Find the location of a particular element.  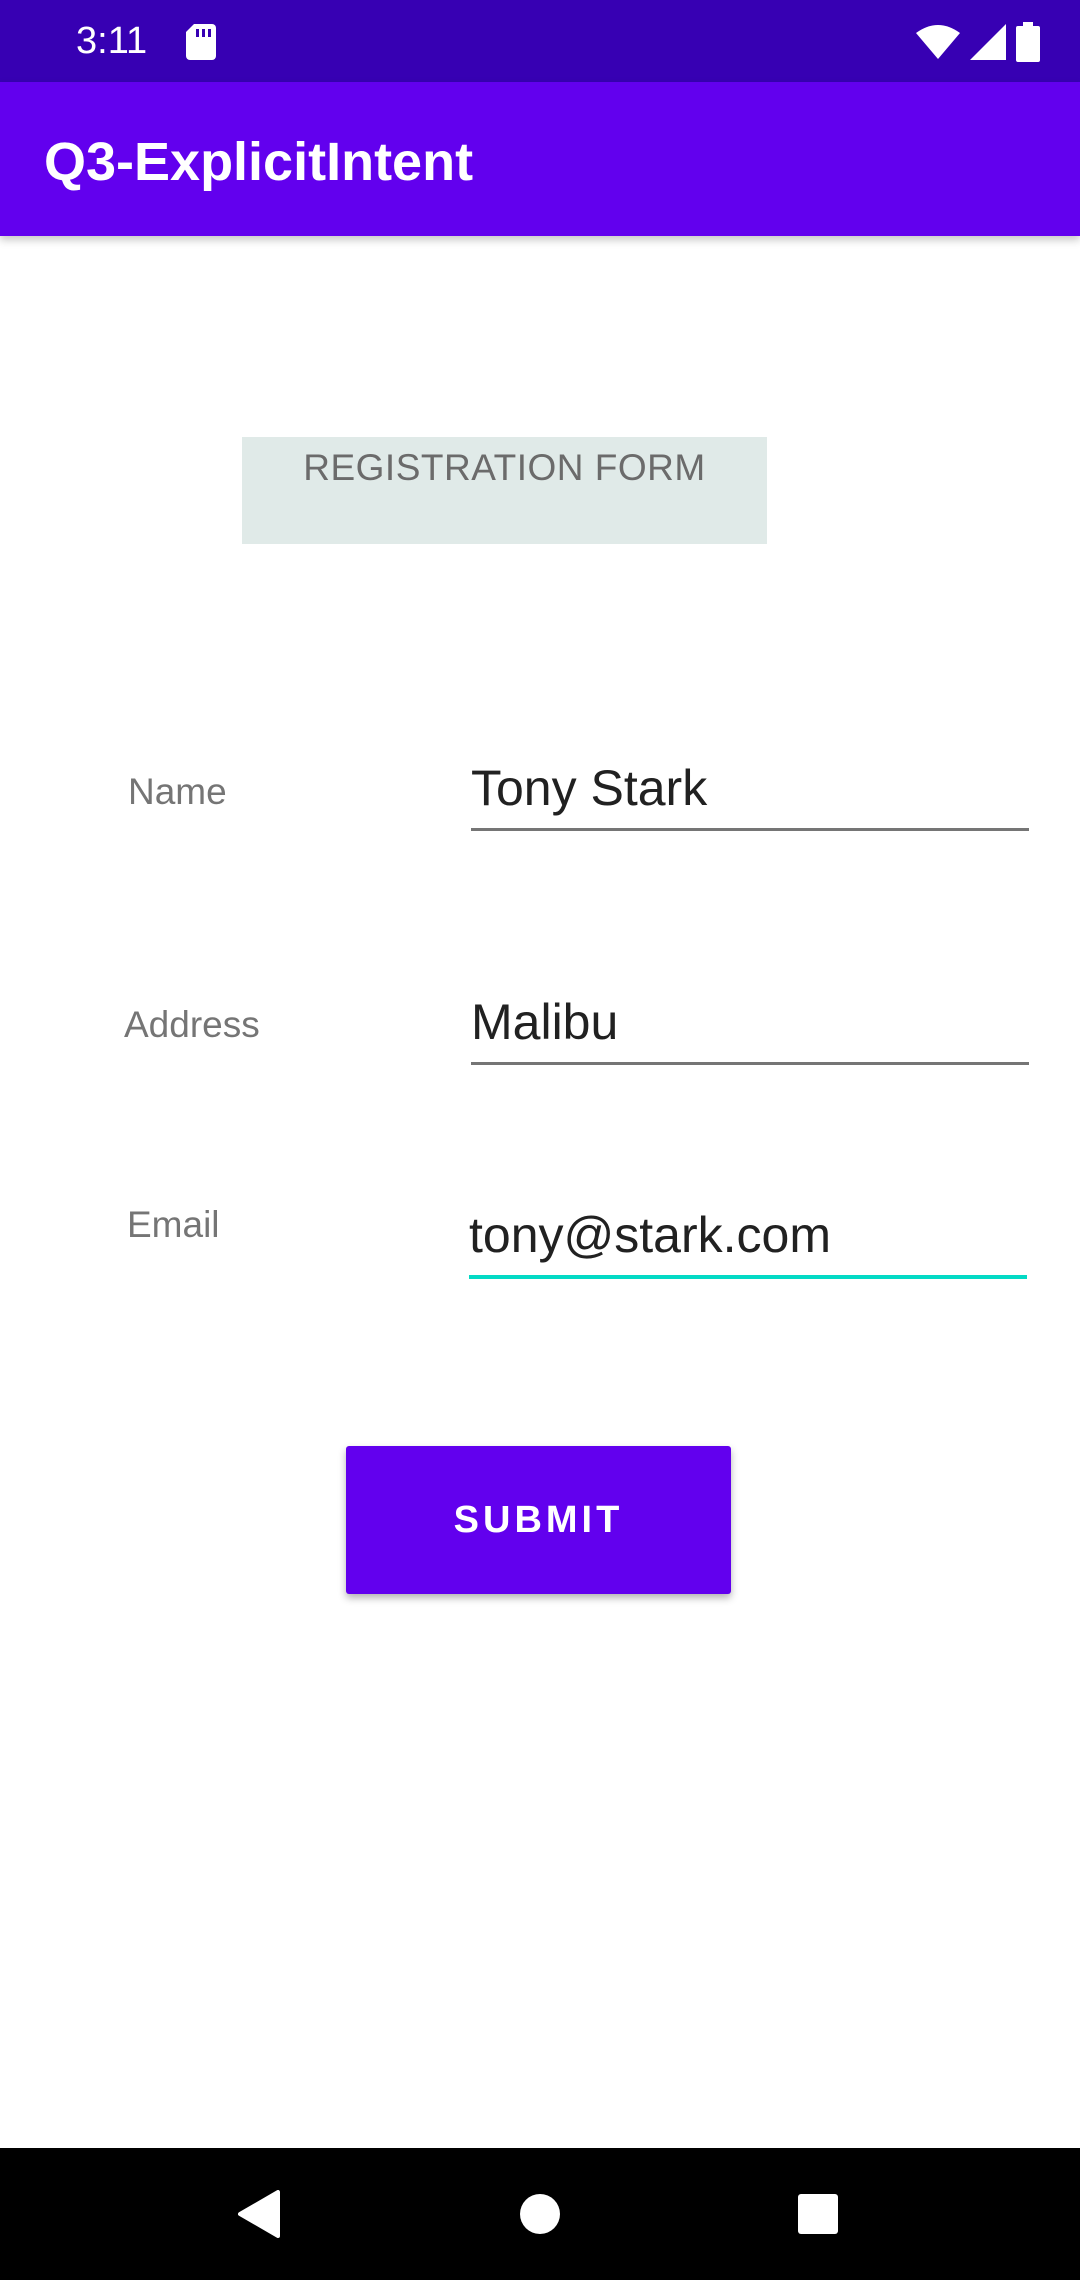

address-field: Malibu is located at coordinates (750, 1028).